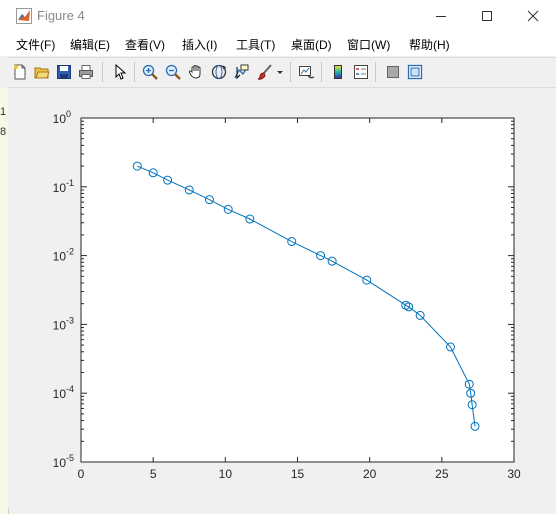  I want to click on matlab-logo-icon, so click(24, 16).